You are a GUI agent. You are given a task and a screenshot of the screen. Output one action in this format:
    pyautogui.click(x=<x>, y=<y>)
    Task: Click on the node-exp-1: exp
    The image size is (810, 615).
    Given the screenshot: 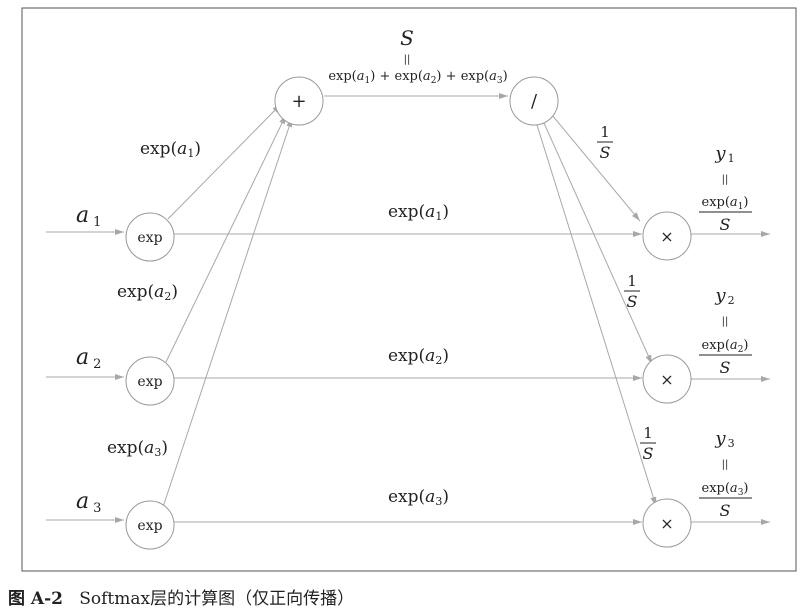 What is the action you would take?
    pyautogui.click(x=150, y=237)
    